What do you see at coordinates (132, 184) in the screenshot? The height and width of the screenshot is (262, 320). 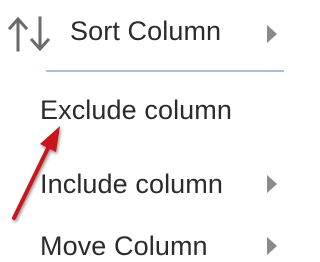 I see `menu-item-label: Include column` at bounding box center [132, 184].